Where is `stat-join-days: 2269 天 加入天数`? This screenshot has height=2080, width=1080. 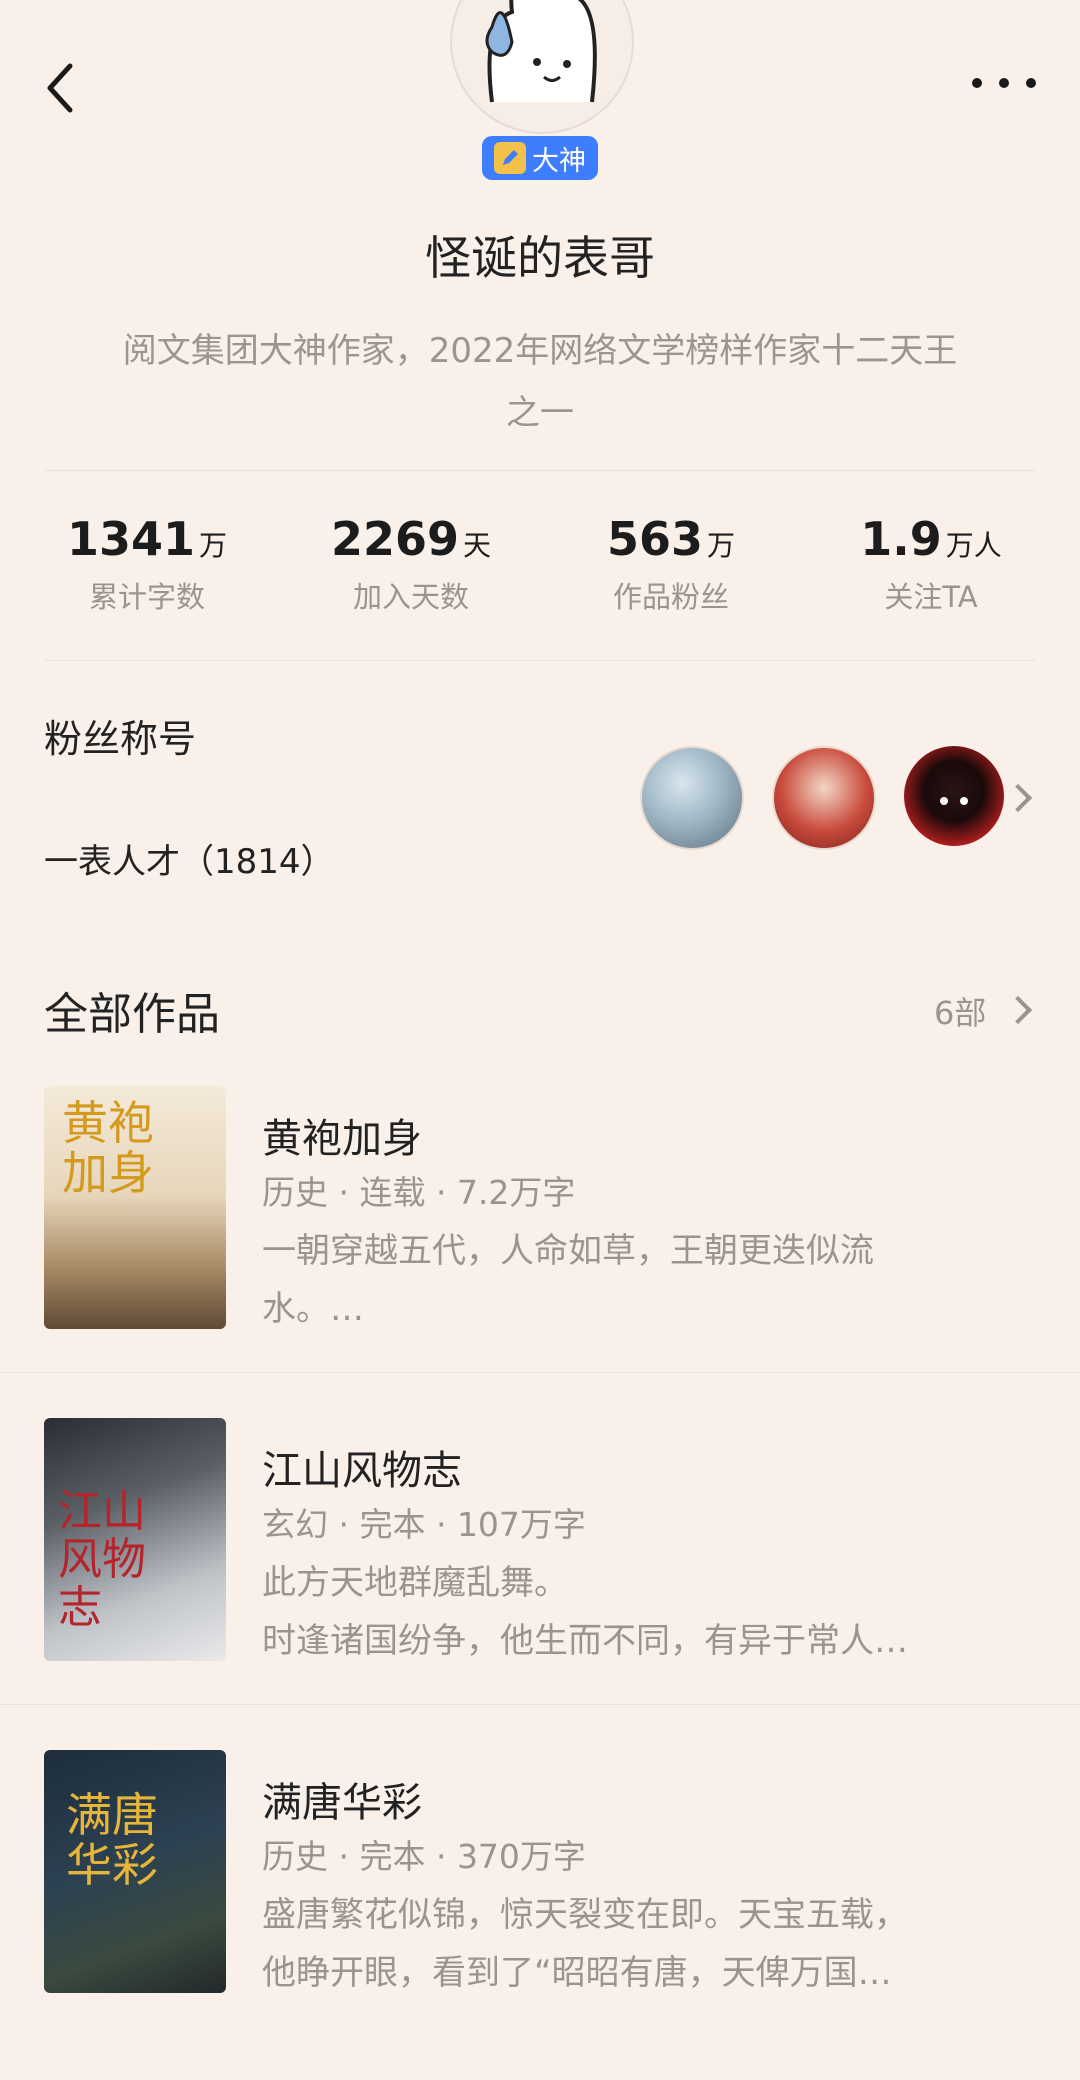 stat-join-days: 2269 天 加入天数 is located at coordinates (411, 564).